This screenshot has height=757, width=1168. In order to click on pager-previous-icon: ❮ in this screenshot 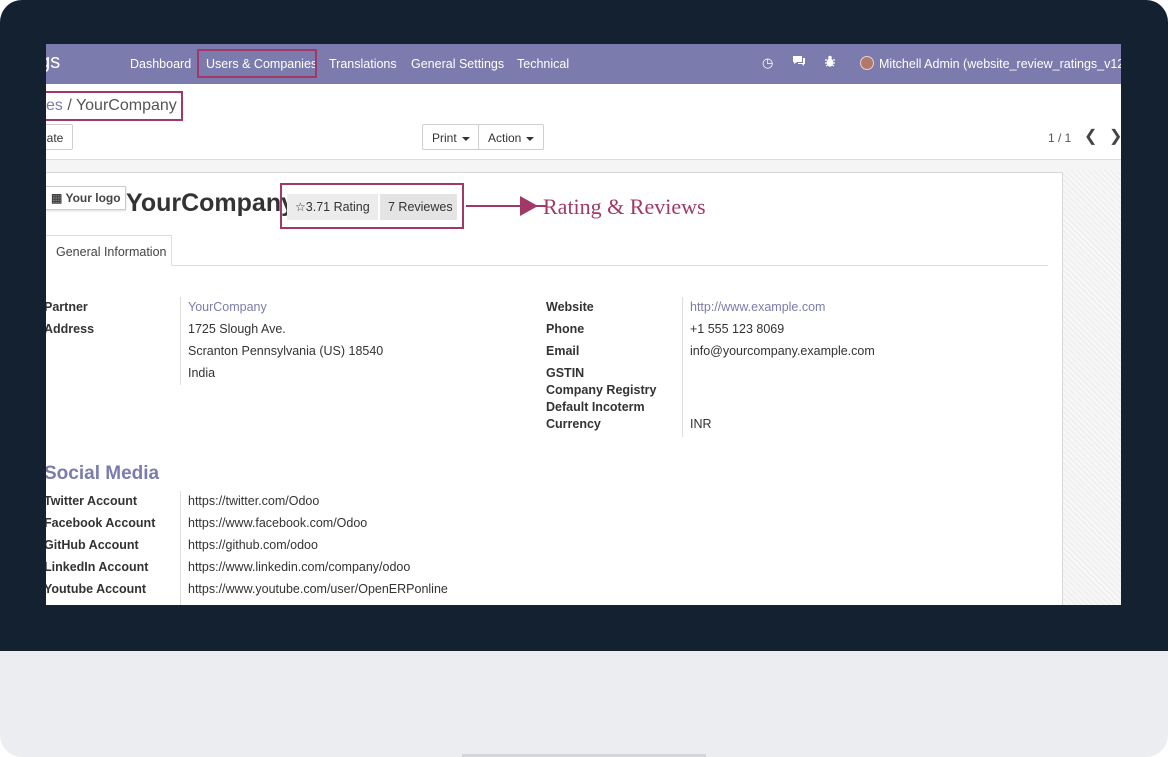, I will do `click(1090, 136)`.